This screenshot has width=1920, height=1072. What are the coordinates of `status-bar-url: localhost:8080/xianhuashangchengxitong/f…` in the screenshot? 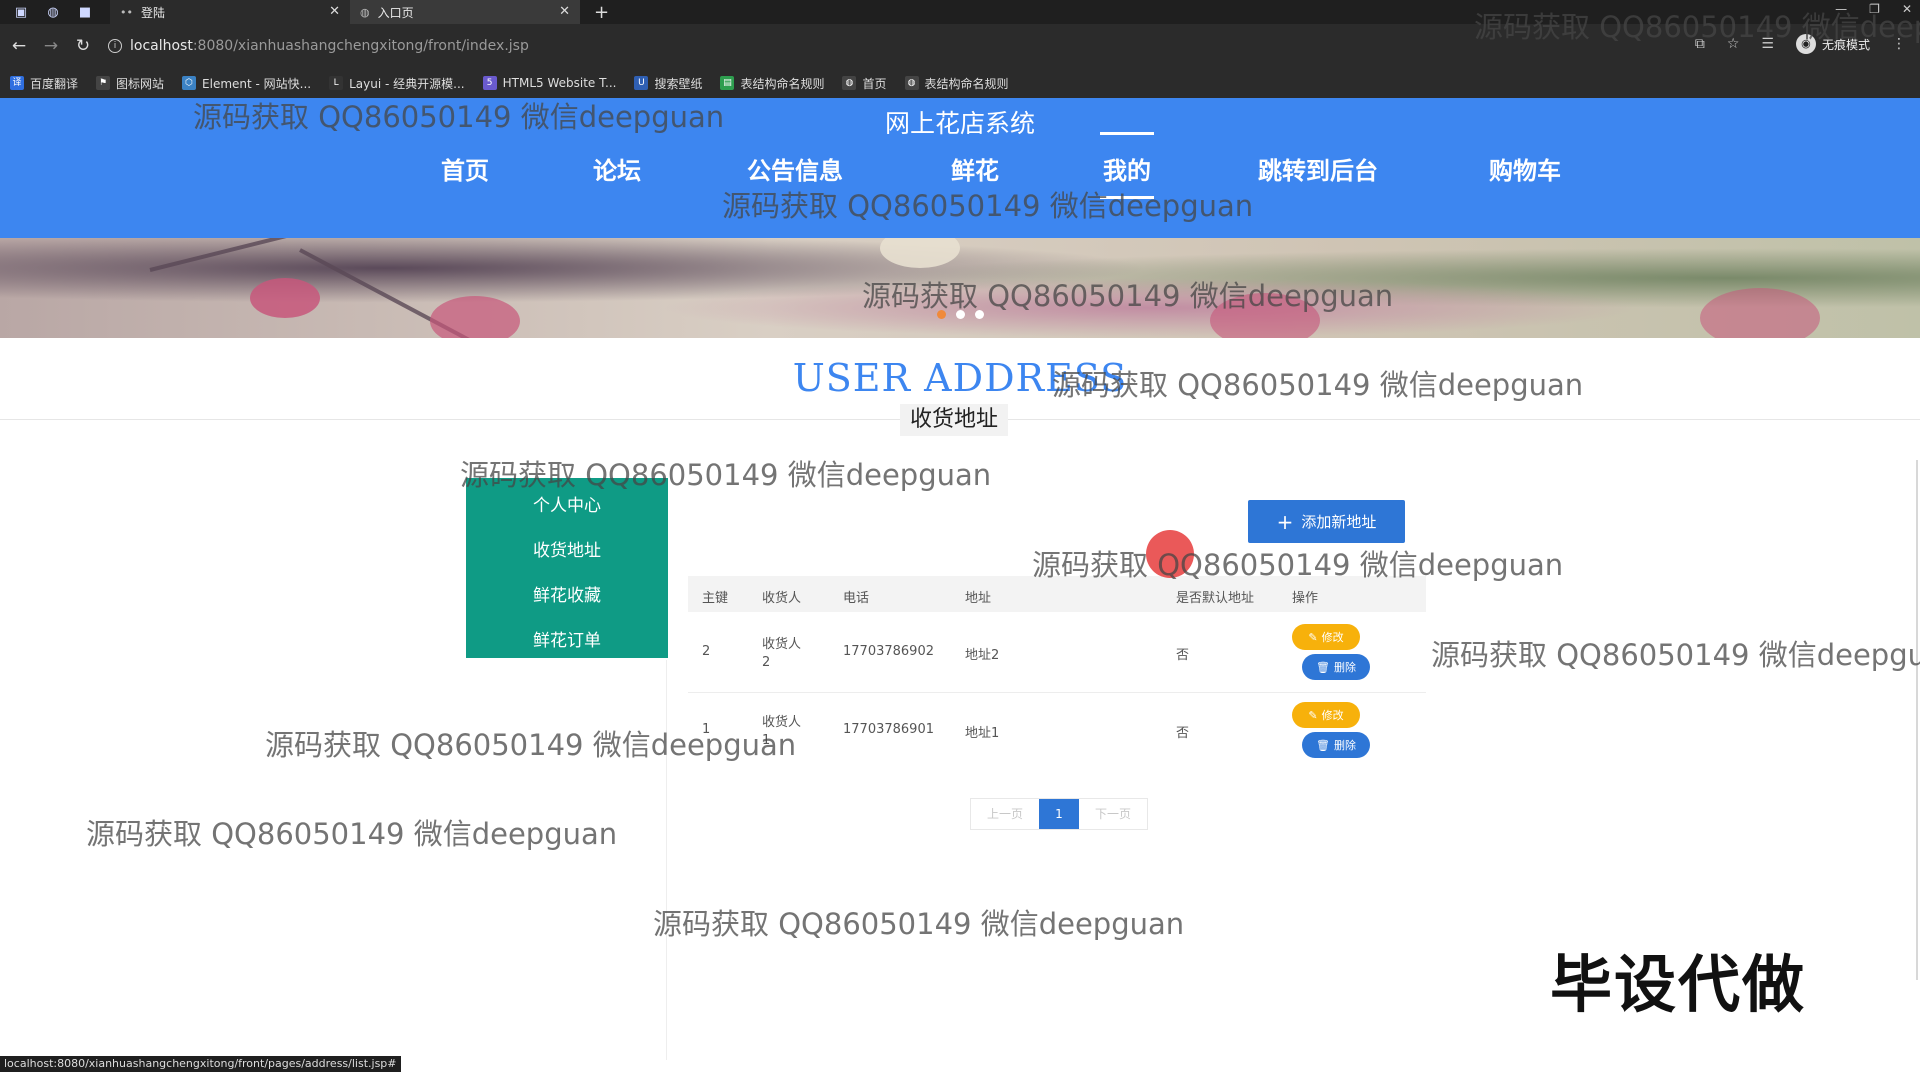 It's located at (200, 1064).